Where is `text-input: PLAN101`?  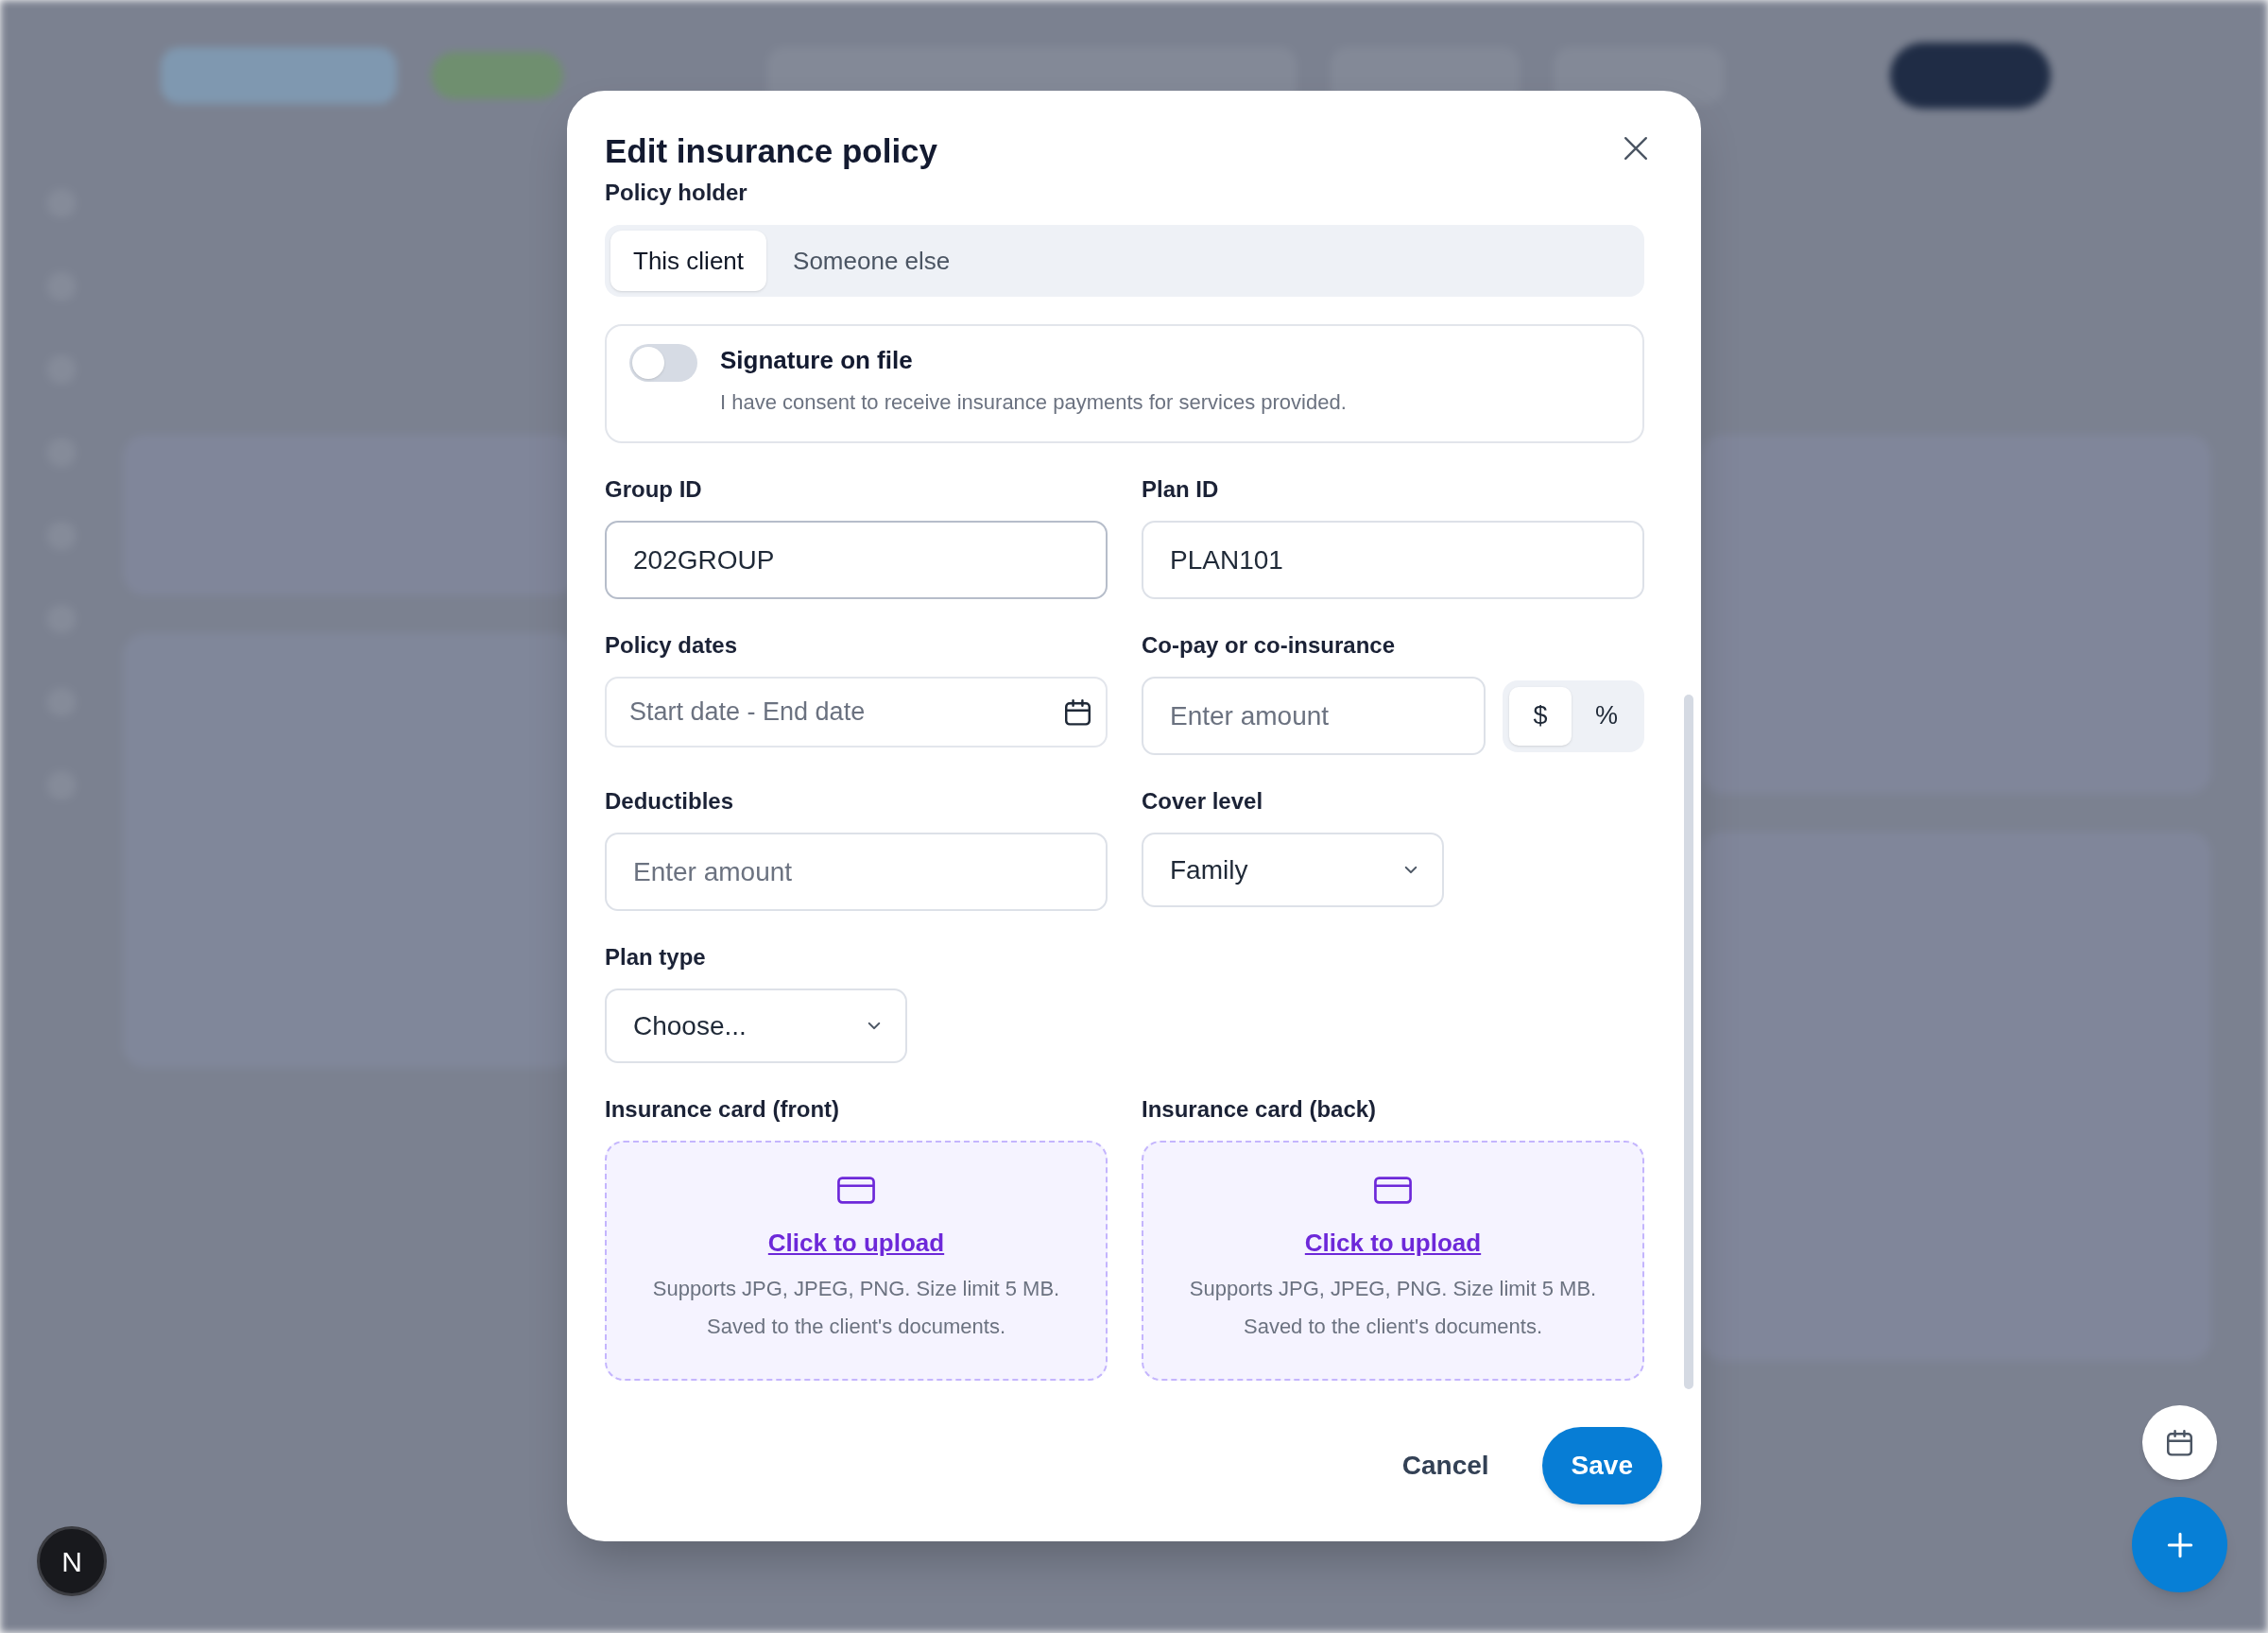
text-input: PLAN101 is located at coordinates (1393, 560).